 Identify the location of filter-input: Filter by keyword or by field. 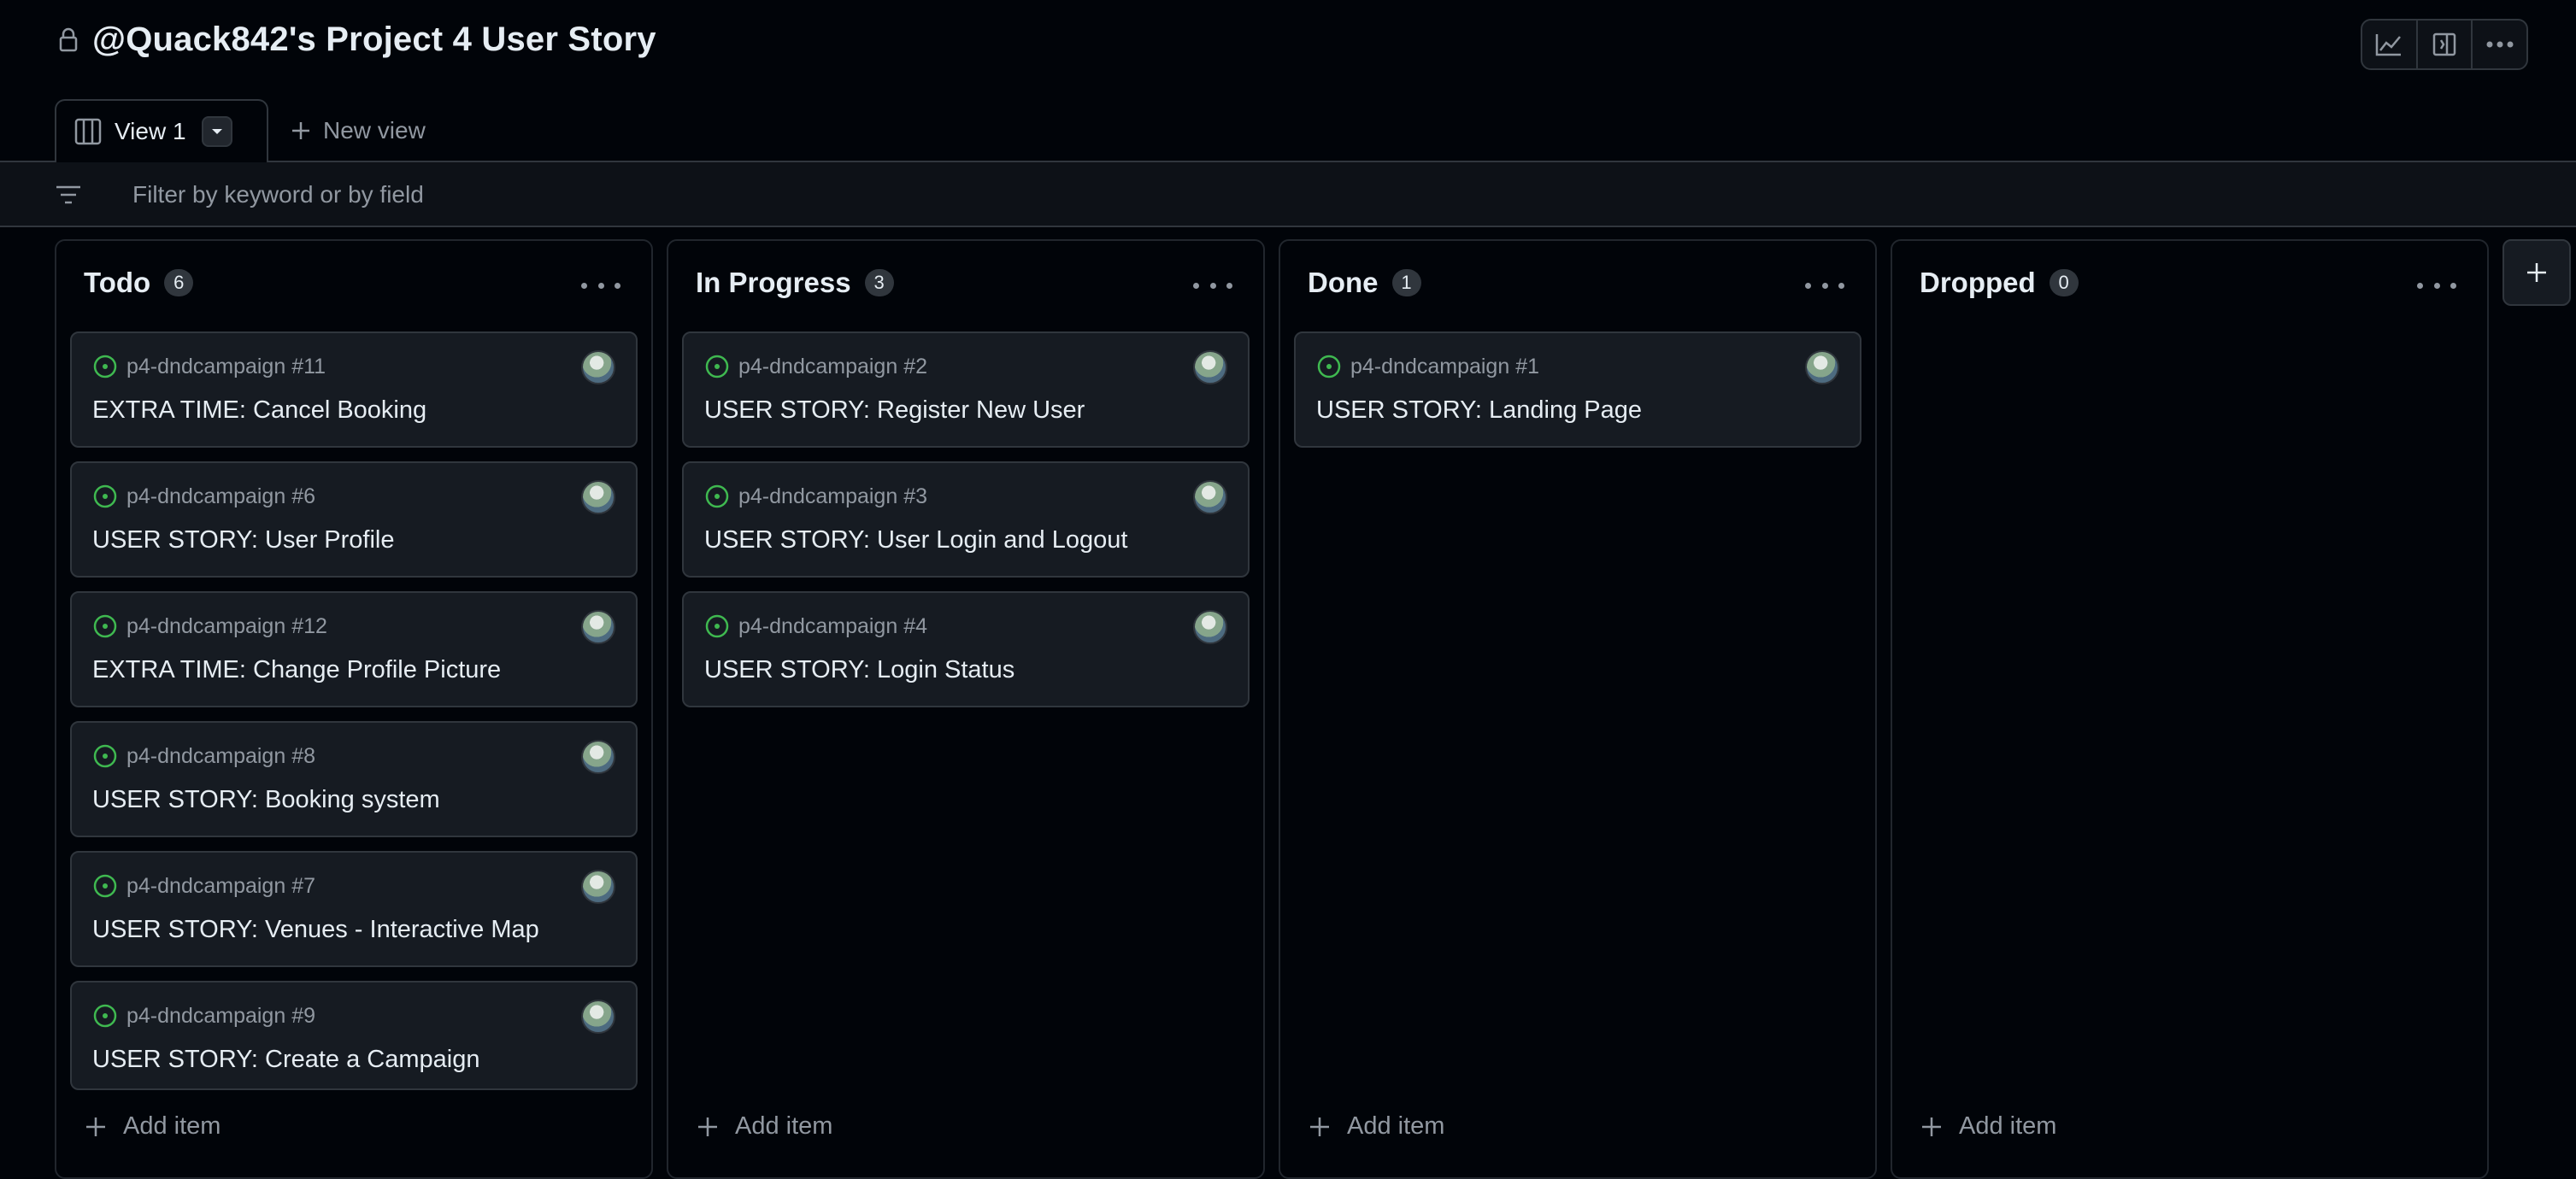
(278, 194).